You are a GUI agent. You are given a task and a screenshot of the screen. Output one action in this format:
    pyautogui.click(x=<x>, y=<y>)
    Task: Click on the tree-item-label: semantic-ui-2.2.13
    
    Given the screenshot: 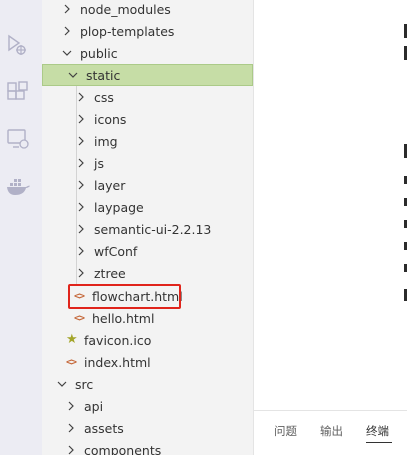 What is the action you would take?
    pyautogui.click(x=153, y=229)
    